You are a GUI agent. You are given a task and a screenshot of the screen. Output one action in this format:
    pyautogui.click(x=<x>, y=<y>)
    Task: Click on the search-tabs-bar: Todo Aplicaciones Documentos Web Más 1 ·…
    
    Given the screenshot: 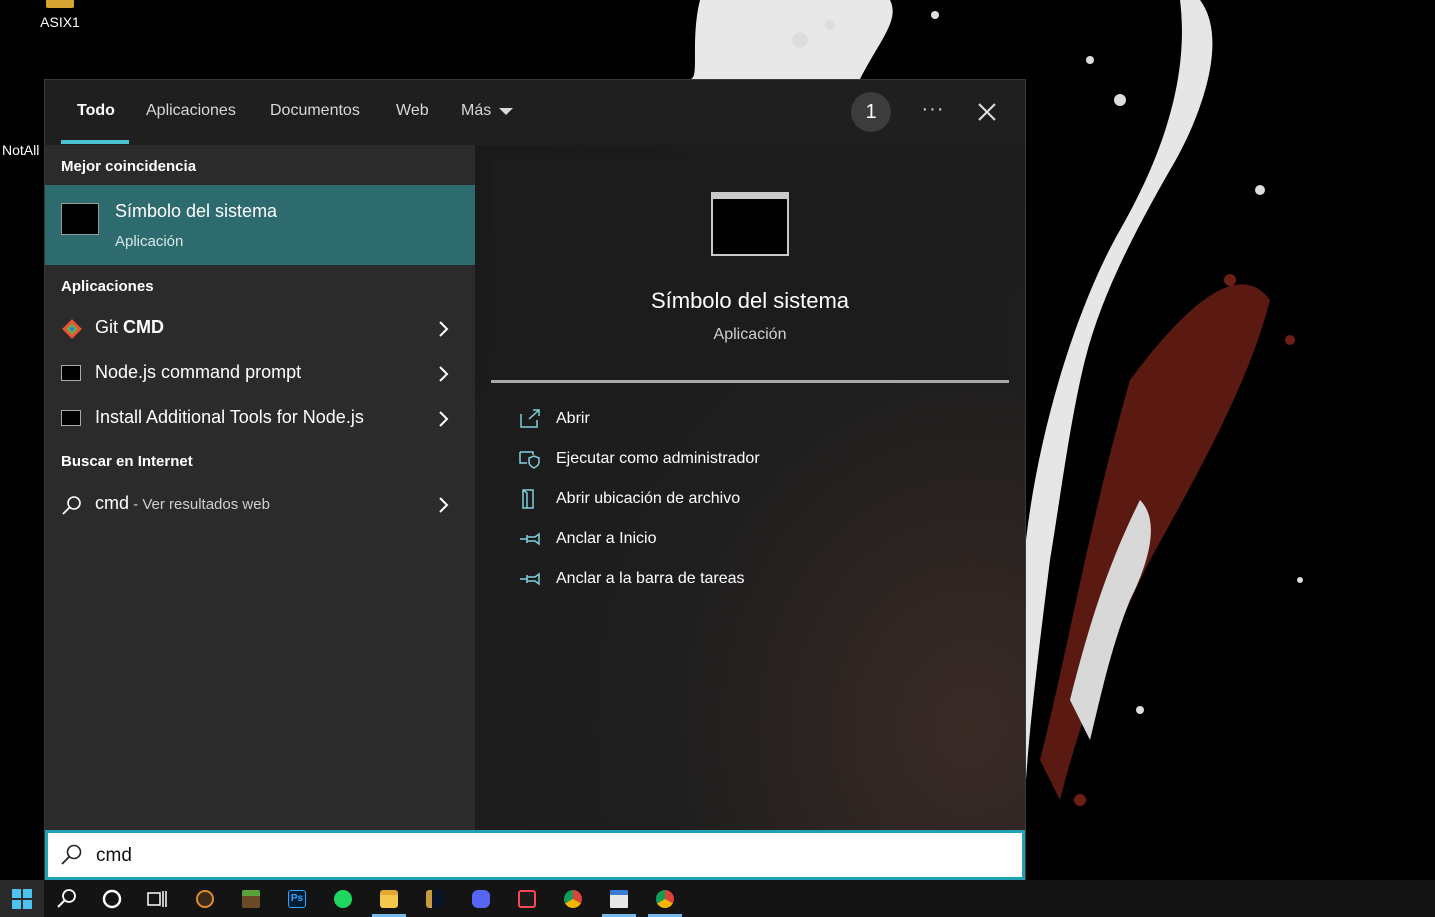 What is the action you would take?
    pyautogui.click(x=535, y=112)
    